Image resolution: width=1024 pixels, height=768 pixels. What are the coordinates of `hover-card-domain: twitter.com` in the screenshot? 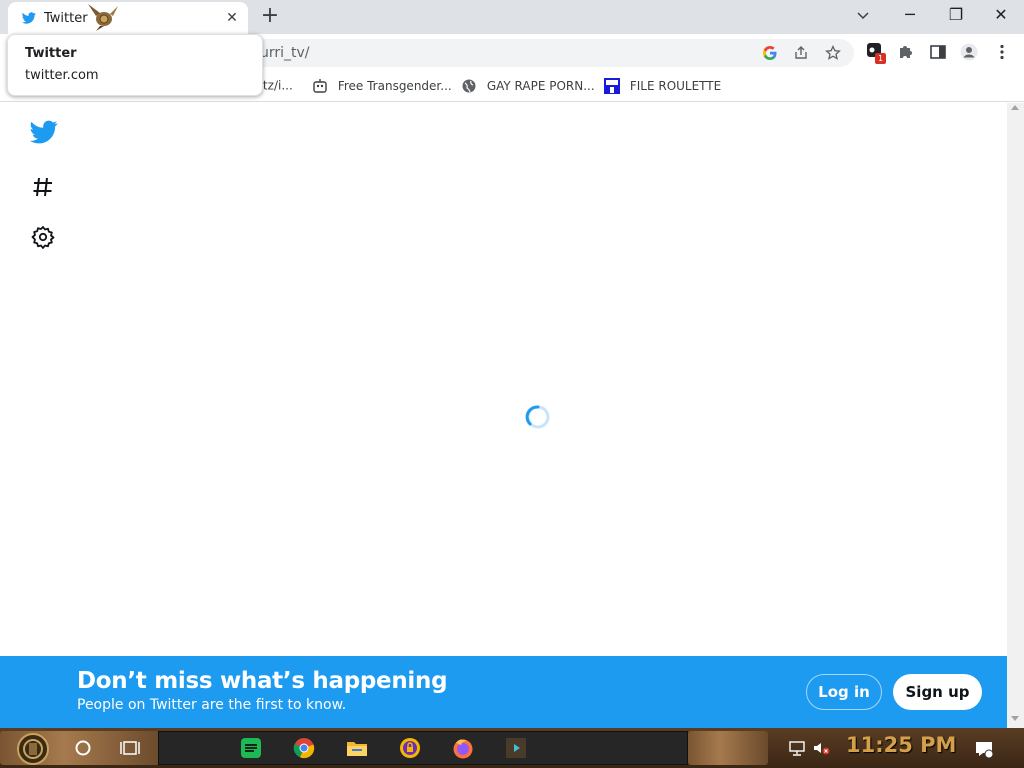 It's located at (62, 75).